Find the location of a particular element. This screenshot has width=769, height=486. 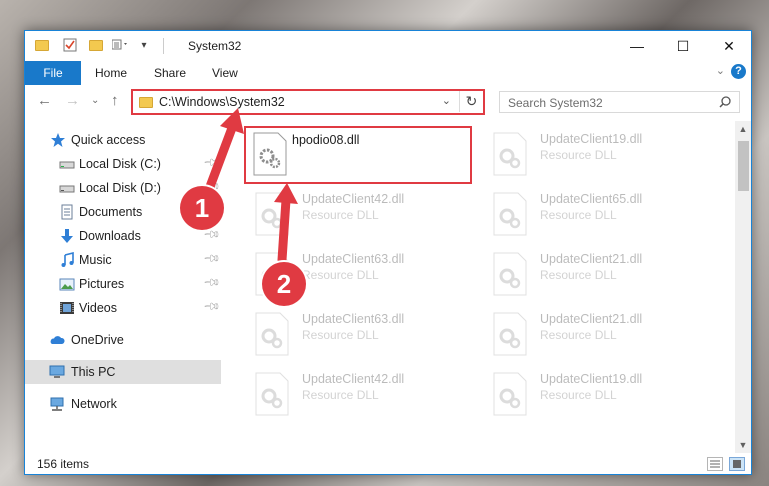

sidebar-item-music: Music 📌︎ is located at coordinates (123, 260).